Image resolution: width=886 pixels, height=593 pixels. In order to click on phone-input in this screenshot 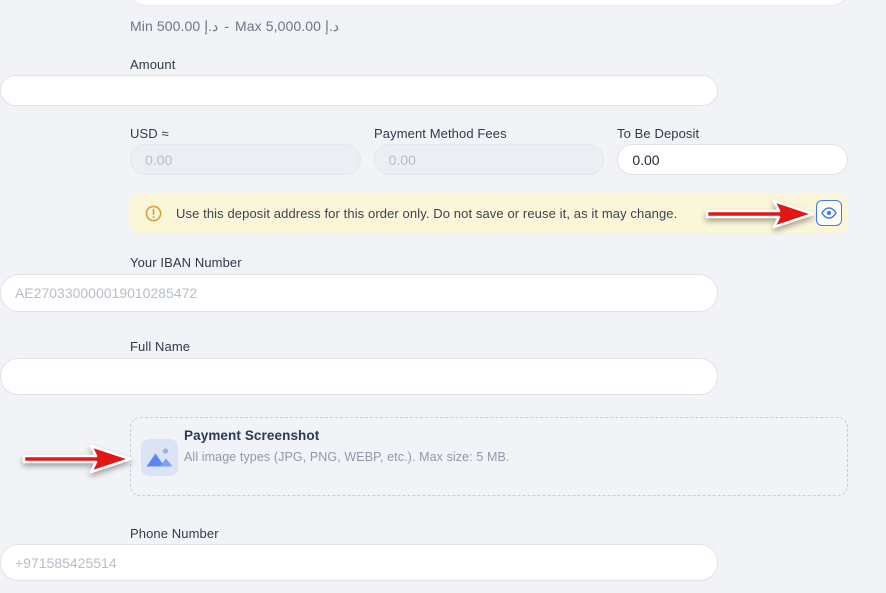, I will do `click(359, 562)`.